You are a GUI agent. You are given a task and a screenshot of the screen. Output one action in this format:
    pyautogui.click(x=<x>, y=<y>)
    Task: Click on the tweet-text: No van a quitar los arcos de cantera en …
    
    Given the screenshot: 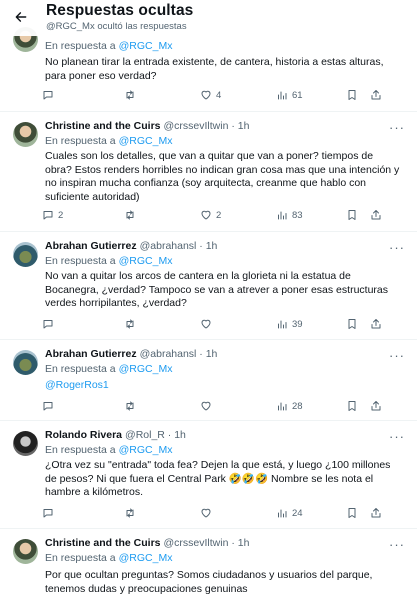 What is the action you would take?
    pyautogui.click(x=216, y=290)
    